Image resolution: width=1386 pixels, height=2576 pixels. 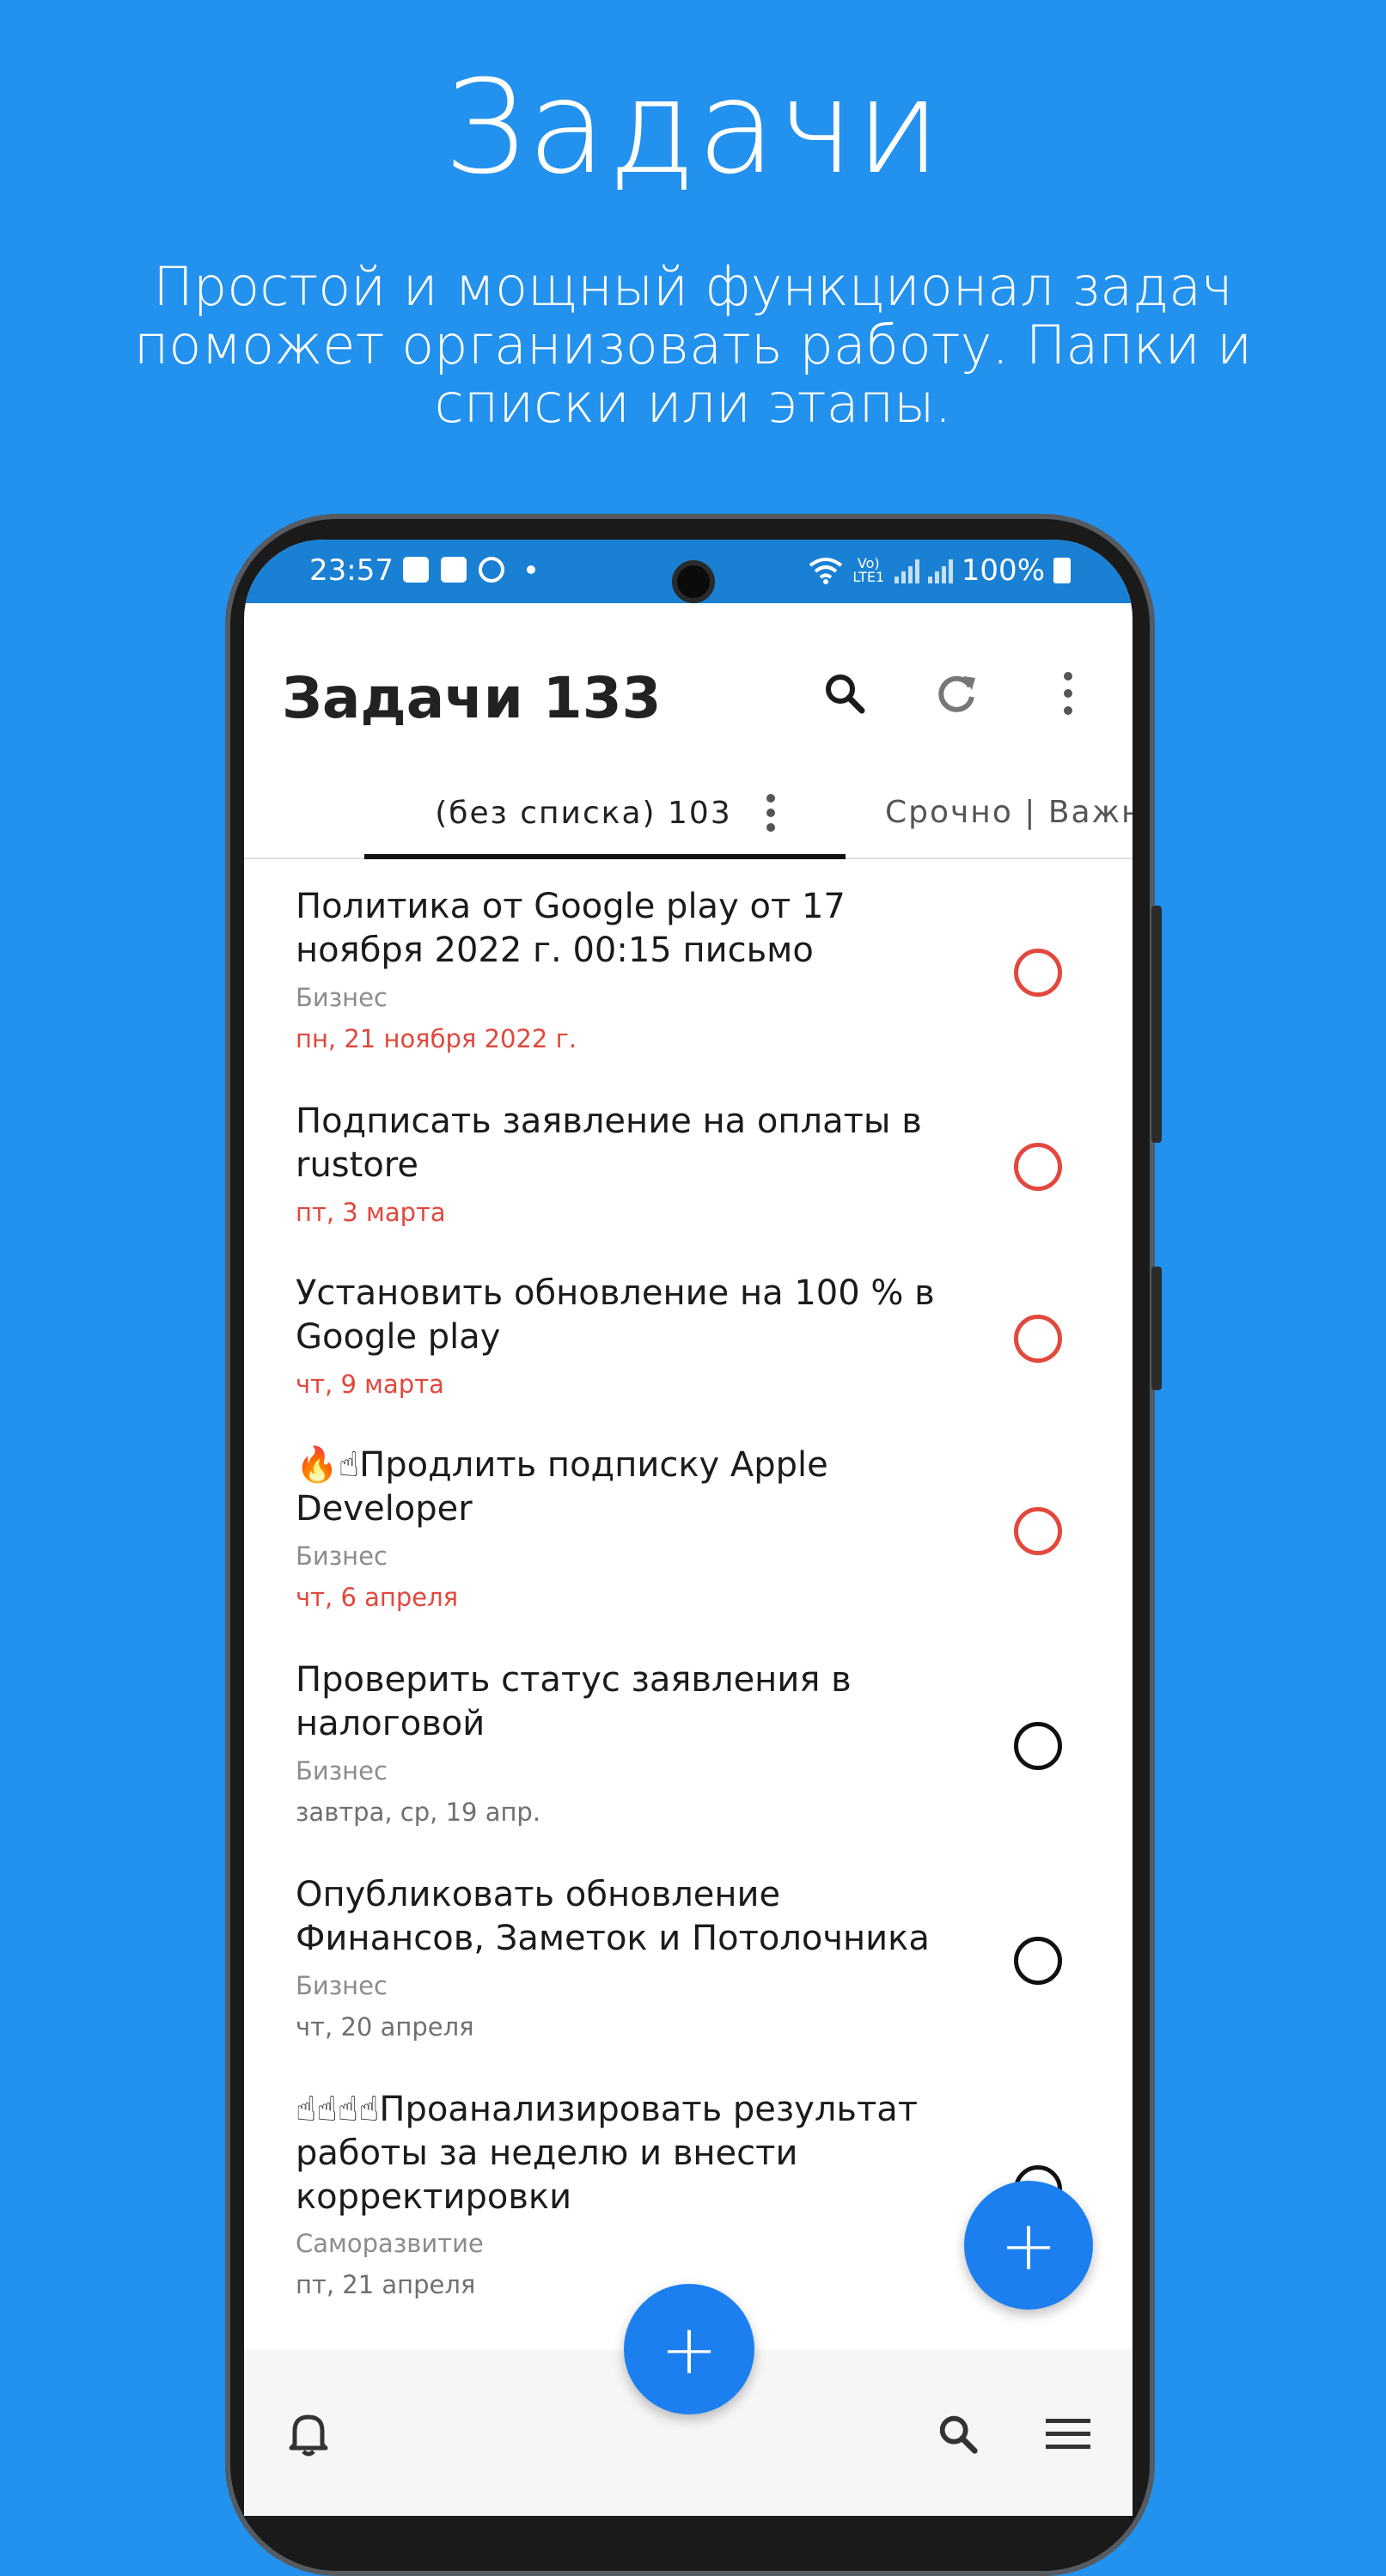 What do you see at coordinates (1009, 812) in the screenshot?
I see `tab-urgent-important: Срочно | Важн` at bounding box center [1009, 812].